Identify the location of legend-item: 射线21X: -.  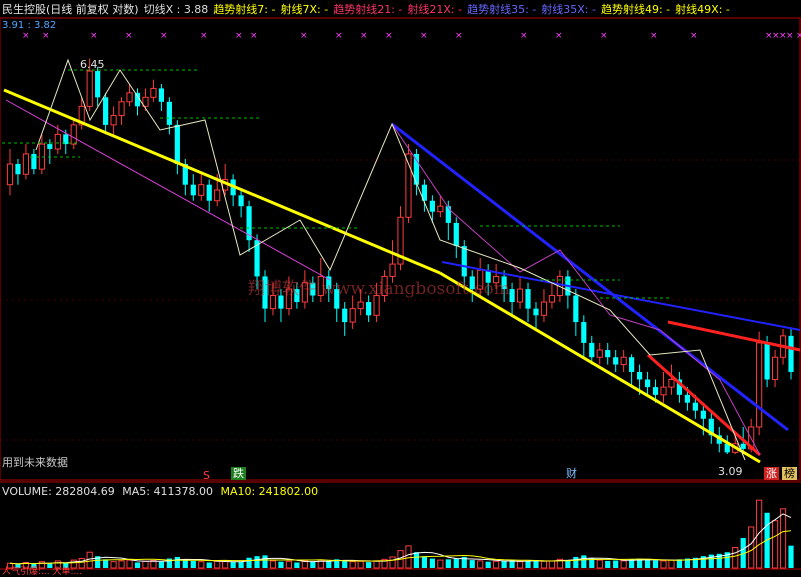
(435, 9).